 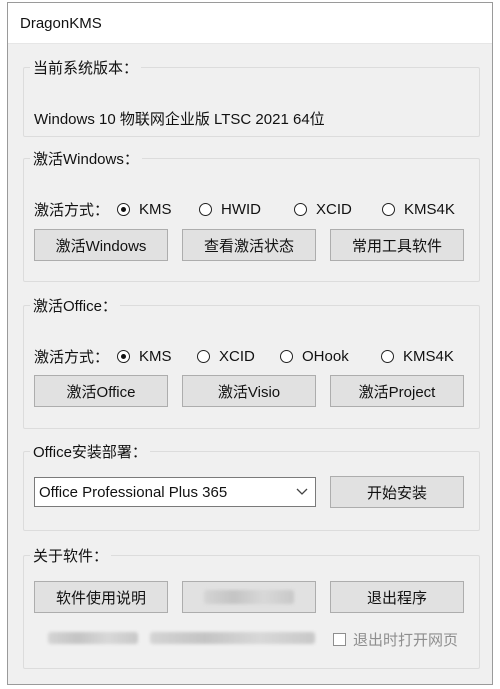 I want to click on windows-radio-kms4k: KMS4K, so click(x=418, y=209).